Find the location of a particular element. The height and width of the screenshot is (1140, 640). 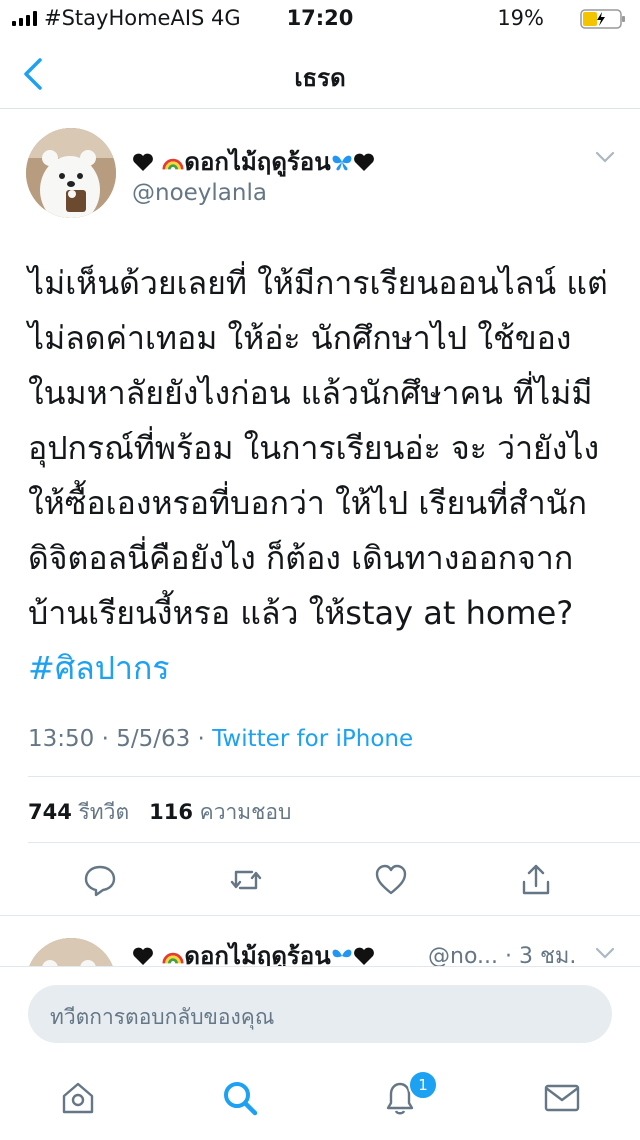

reply-compose-bar: ทวีตการตอบกลับของคุณ is located at coordinates (320, 1016).